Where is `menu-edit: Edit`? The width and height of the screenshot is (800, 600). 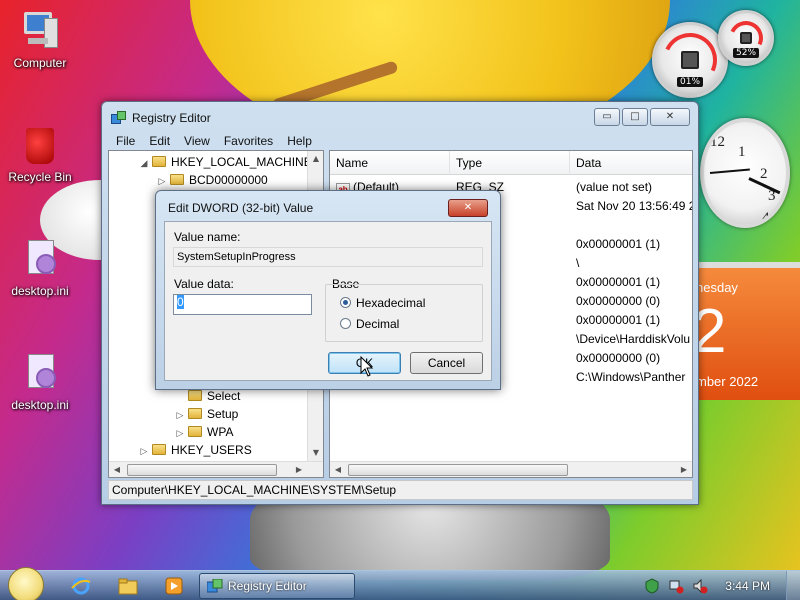 menu-edit: Edit is located at coordinates (159, 141).